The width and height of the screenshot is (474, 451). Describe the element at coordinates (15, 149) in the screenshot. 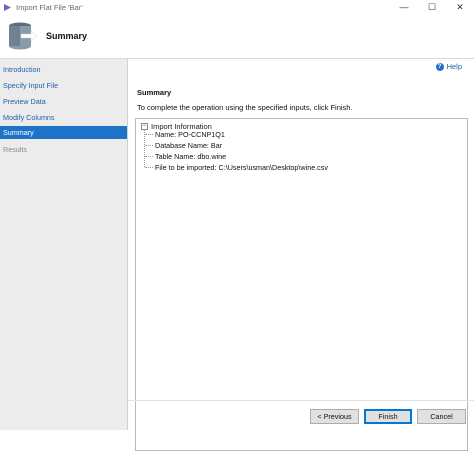

I see `sidebar-item-results: Results` at that location.